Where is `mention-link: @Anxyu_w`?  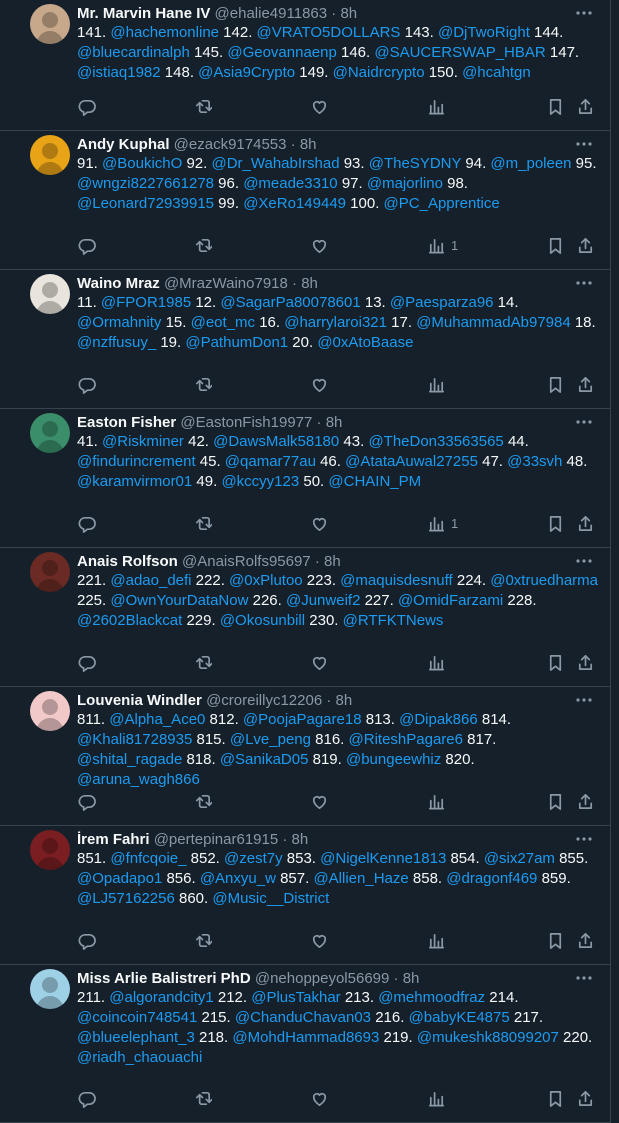 mention-link: @Anxyu_w is located at coordinates (238, 878).